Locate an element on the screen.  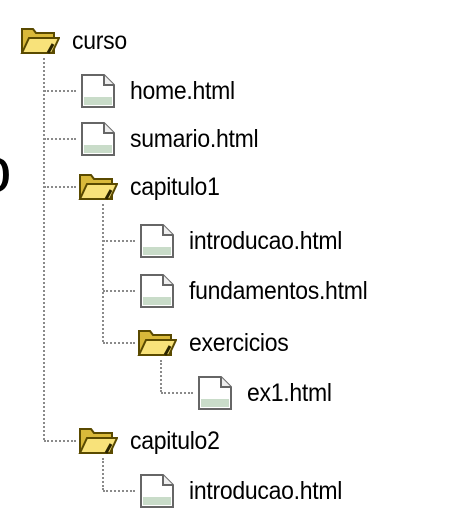
tree-node-fundamentos-html: fundamentos.html is located at coordinates (260, 291).